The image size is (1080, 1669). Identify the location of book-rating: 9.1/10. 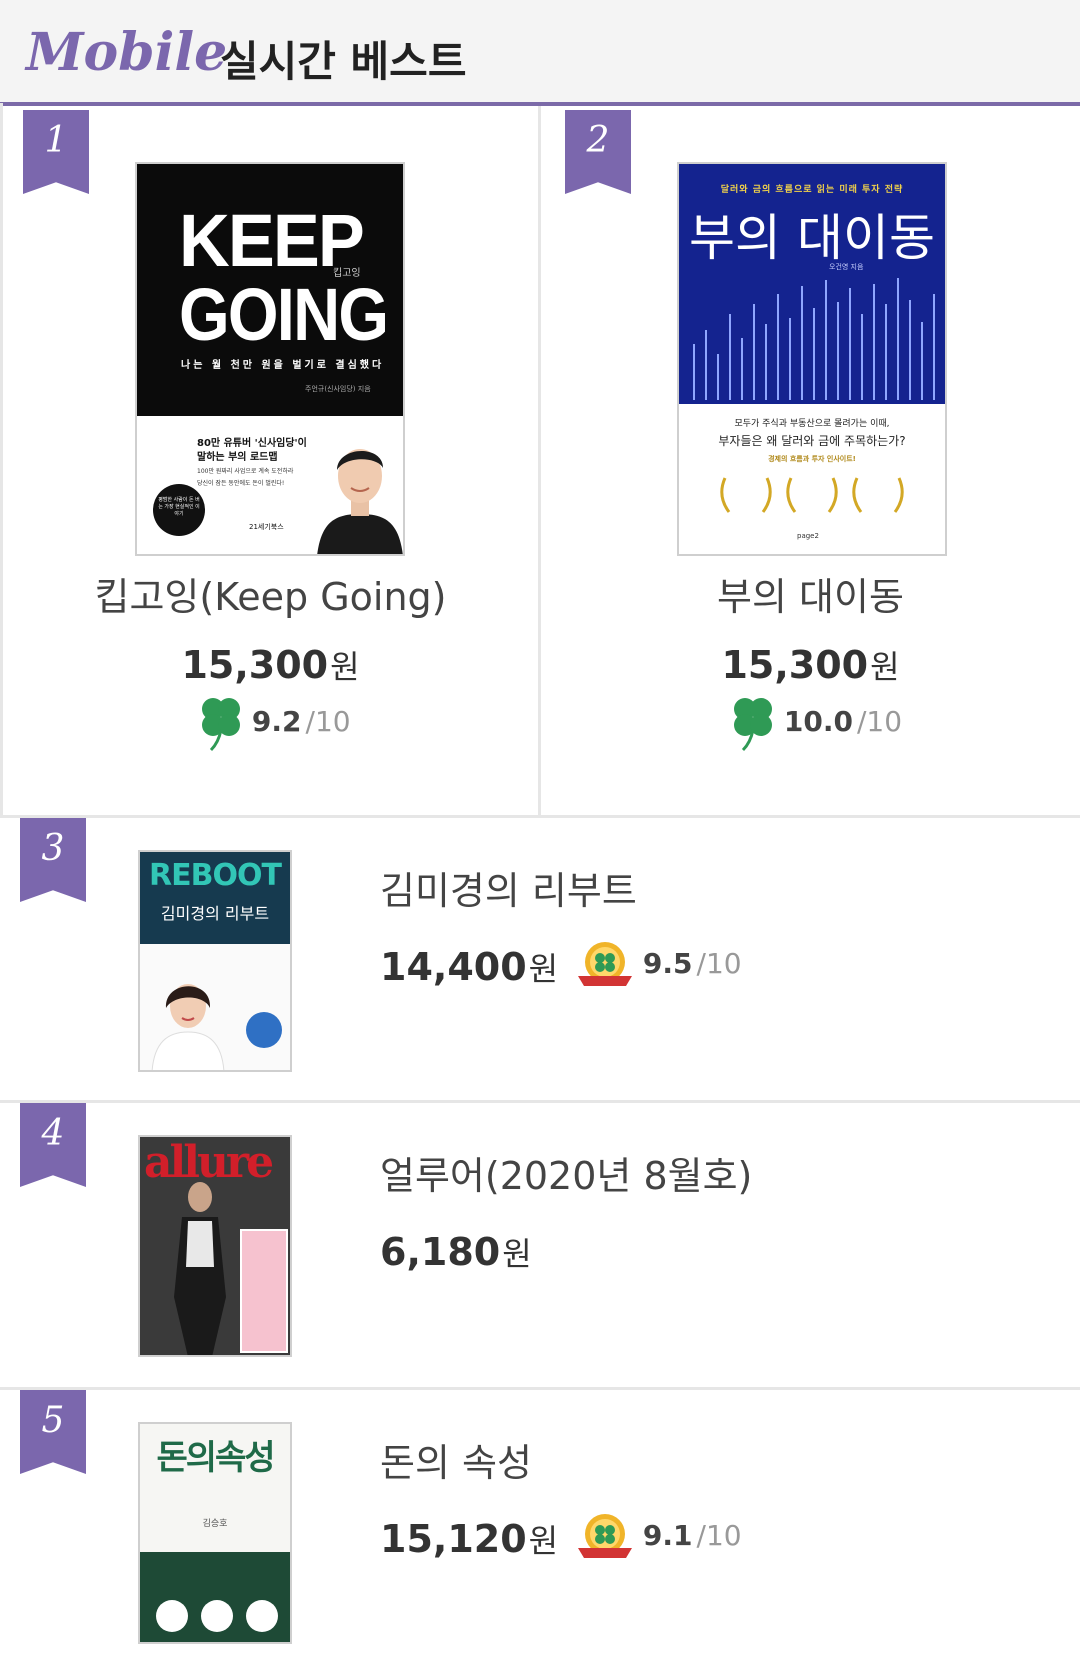
(659, 1537).